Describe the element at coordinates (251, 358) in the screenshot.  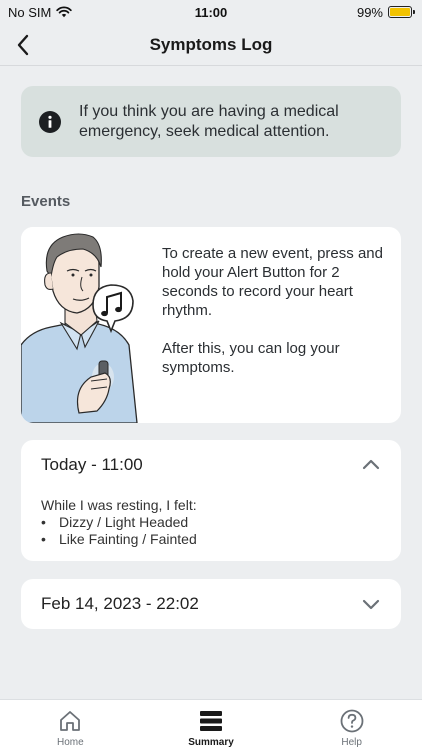
I see `instruction-paragraph-2: After this, you can log your symptoms.` at that location.